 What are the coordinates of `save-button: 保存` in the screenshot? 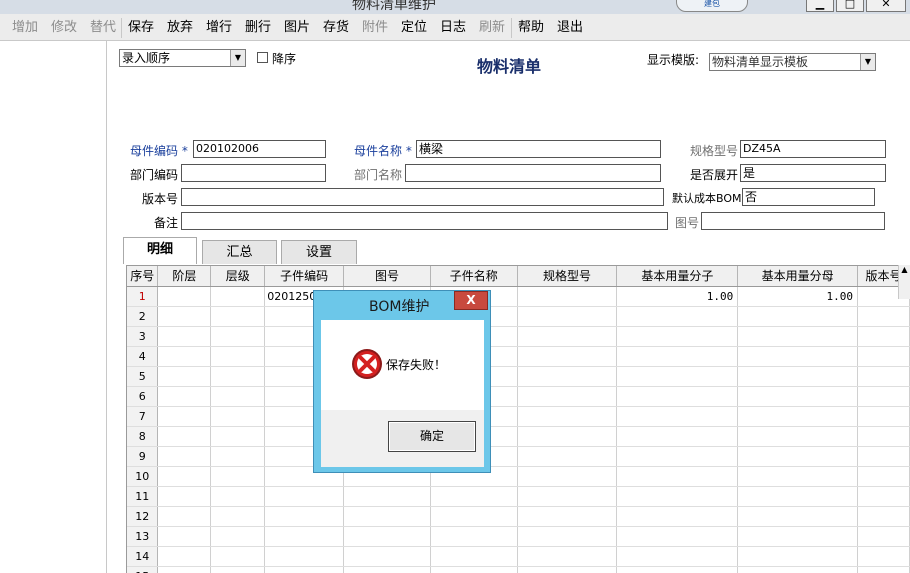 It's located at (141, 28).